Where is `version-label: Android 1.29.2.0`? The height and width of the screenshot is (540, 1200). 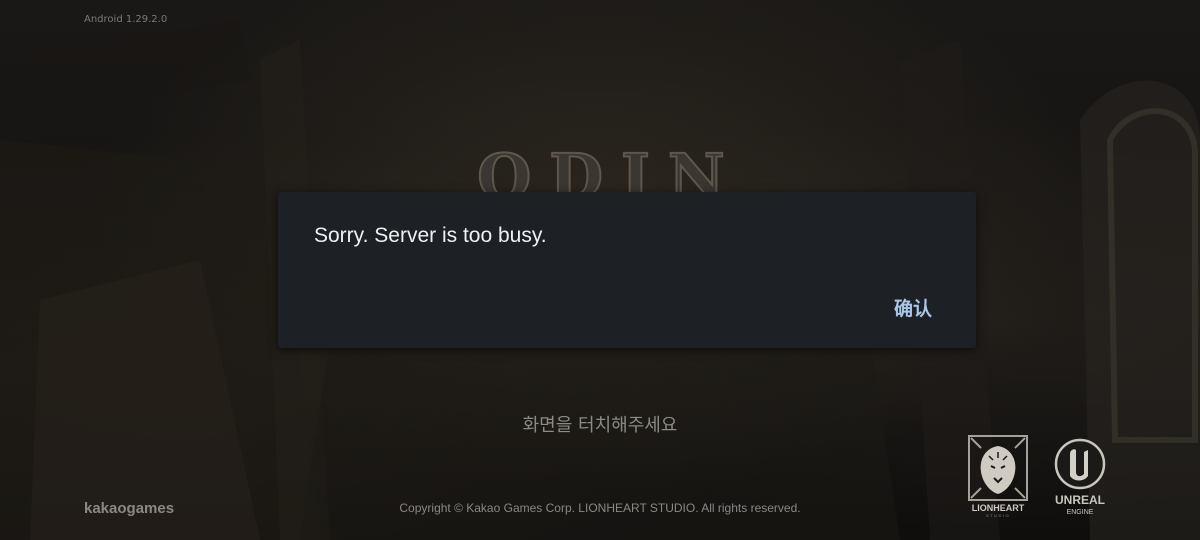
version-label: Android 1.29.2.0 is located at coordinates (126, 19).